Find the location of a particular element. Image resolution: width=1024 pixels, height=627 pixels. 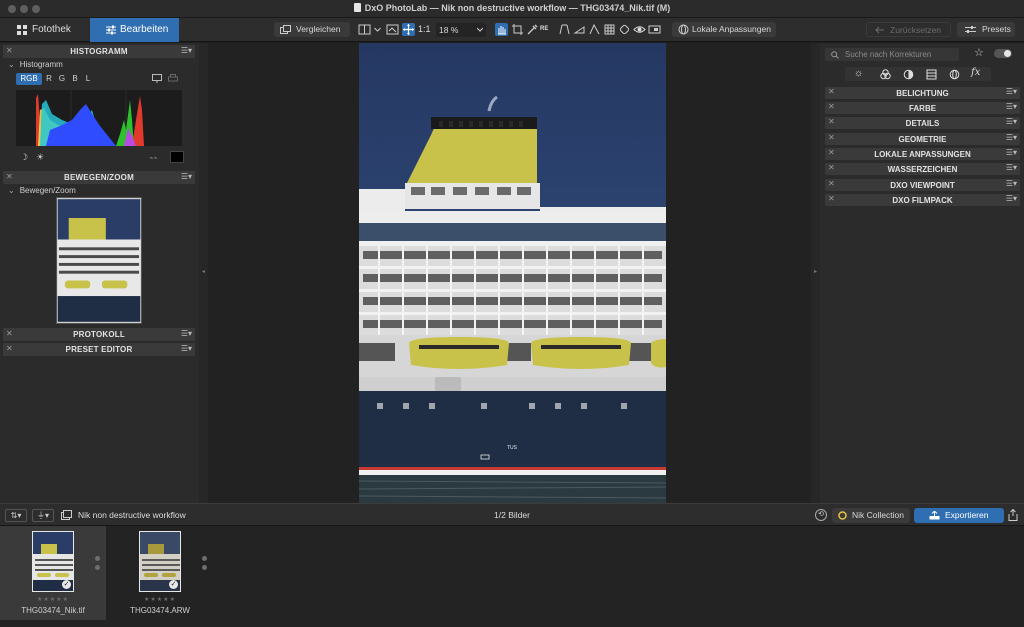

section-label: GEOMETRIE is located at coordinates (922, 139).